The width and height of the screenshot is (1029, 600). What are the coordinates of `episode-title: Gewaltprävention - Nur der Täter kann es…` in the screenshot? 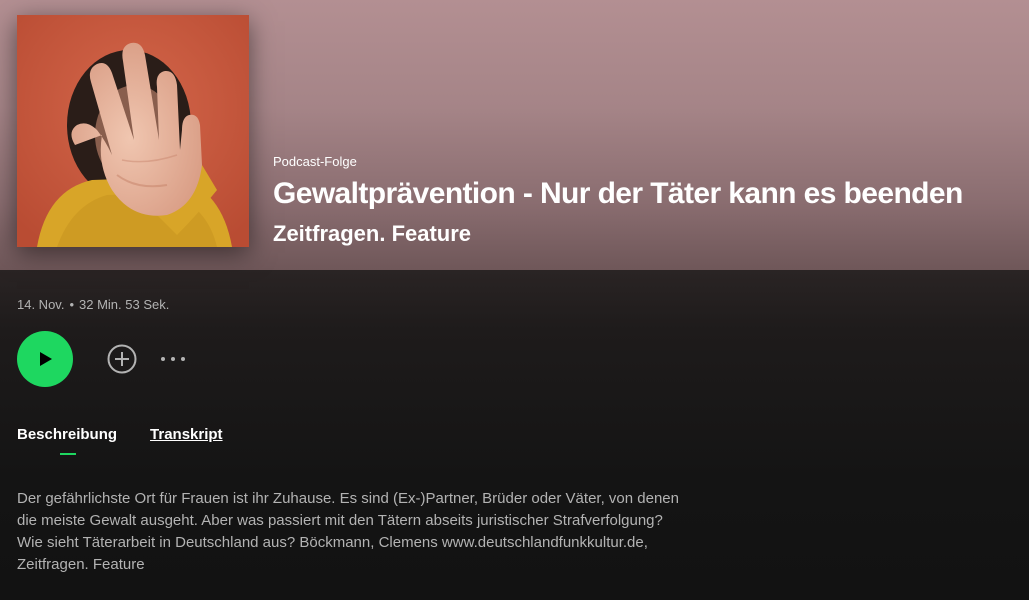 It's located at (618, 193).